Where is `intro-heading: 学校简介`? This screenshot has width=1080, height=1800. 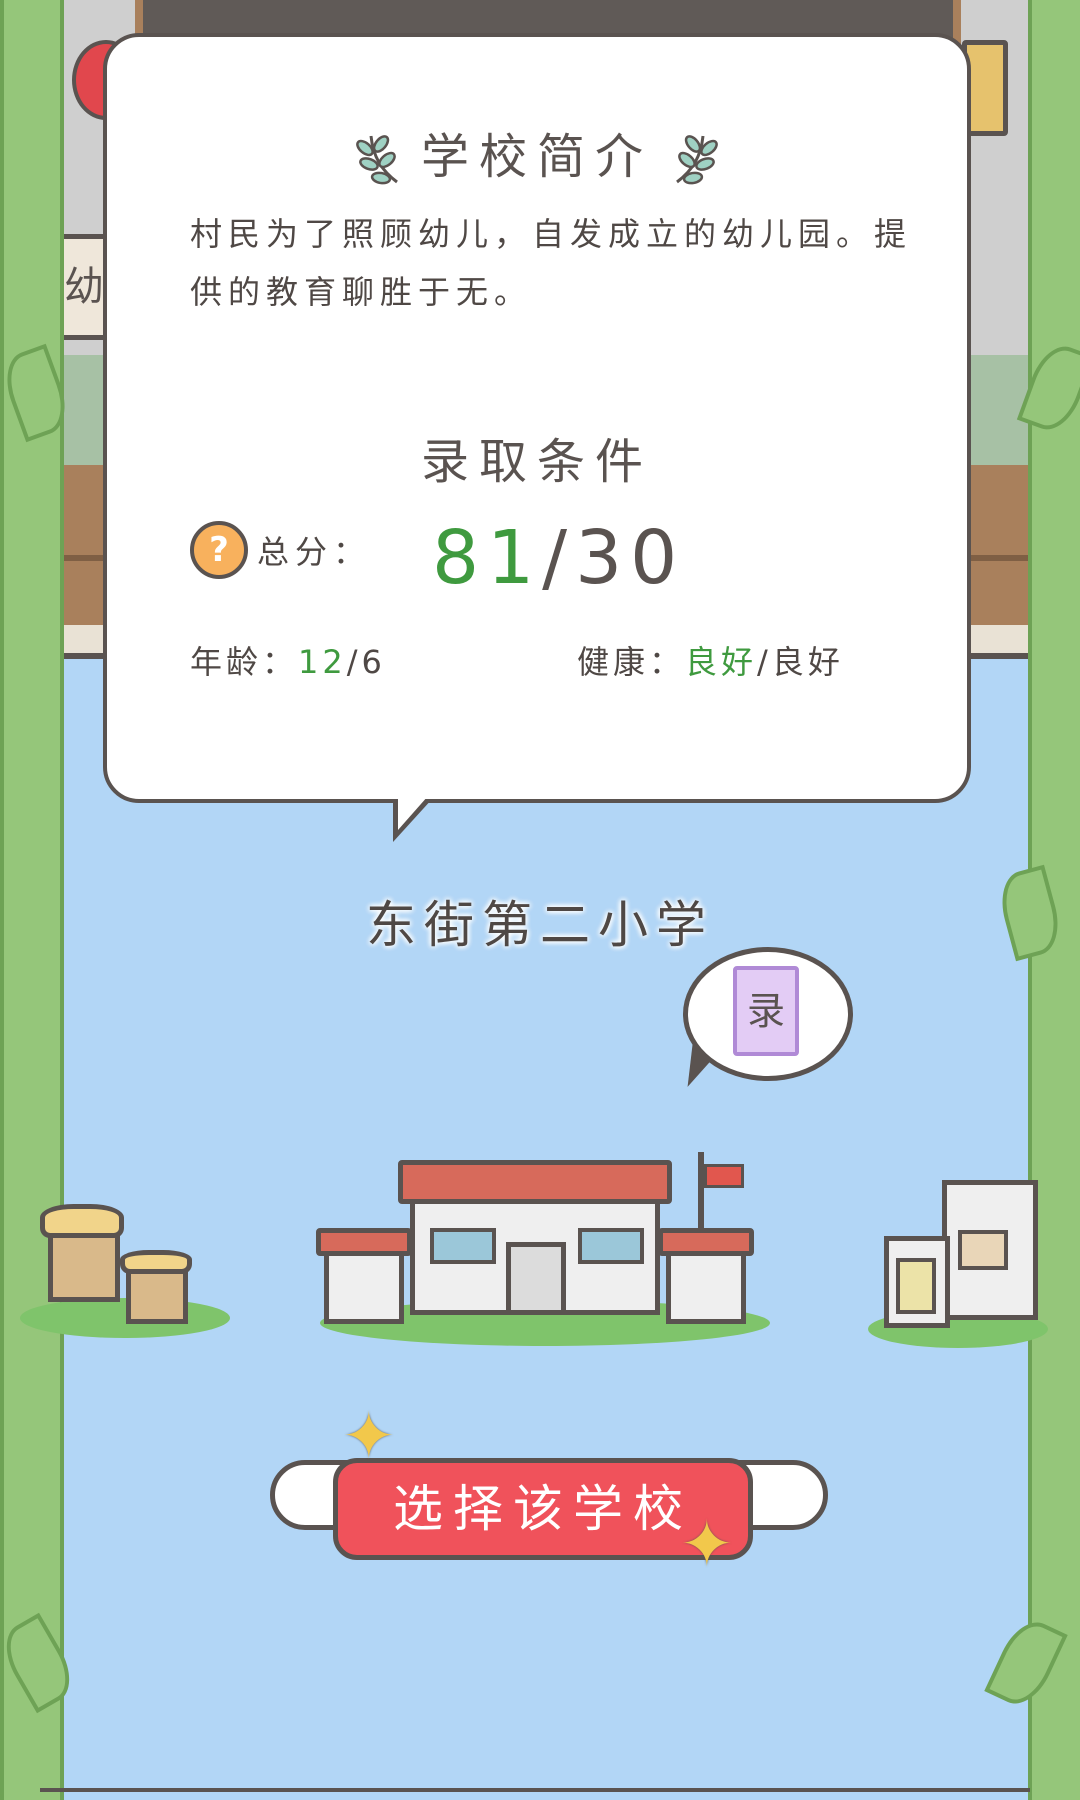
intro-heading: 学校简介 is located at coordinates (537, 153).